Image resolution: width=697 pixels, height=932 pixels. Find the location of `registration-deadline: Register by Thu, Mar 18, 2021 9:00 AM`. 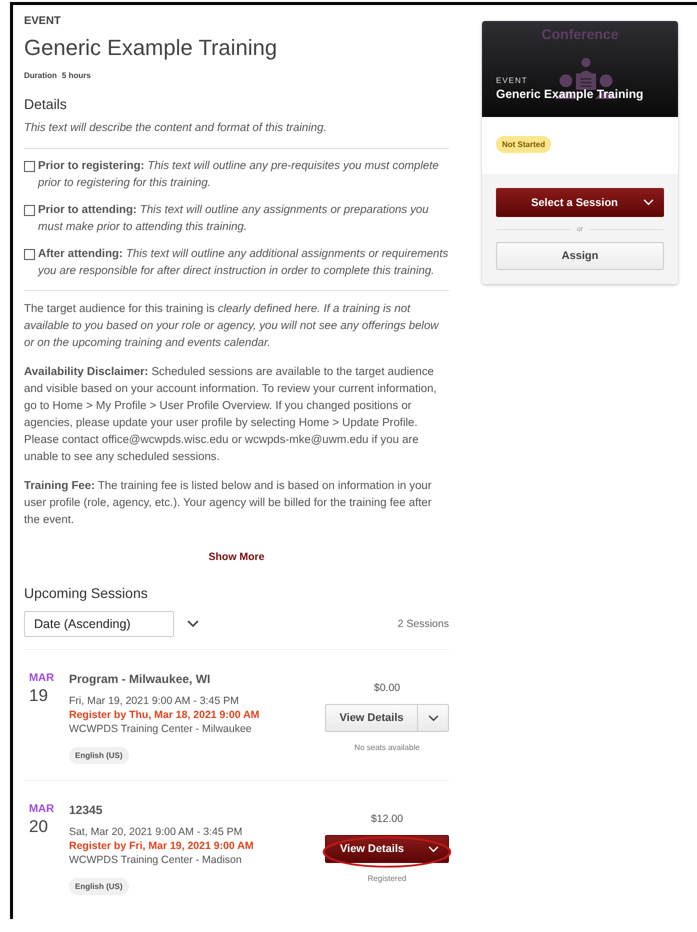

registration-deadline: Register by Thu, Mar 18, 2021 9:00 AM is located at coordinates (164, 715).